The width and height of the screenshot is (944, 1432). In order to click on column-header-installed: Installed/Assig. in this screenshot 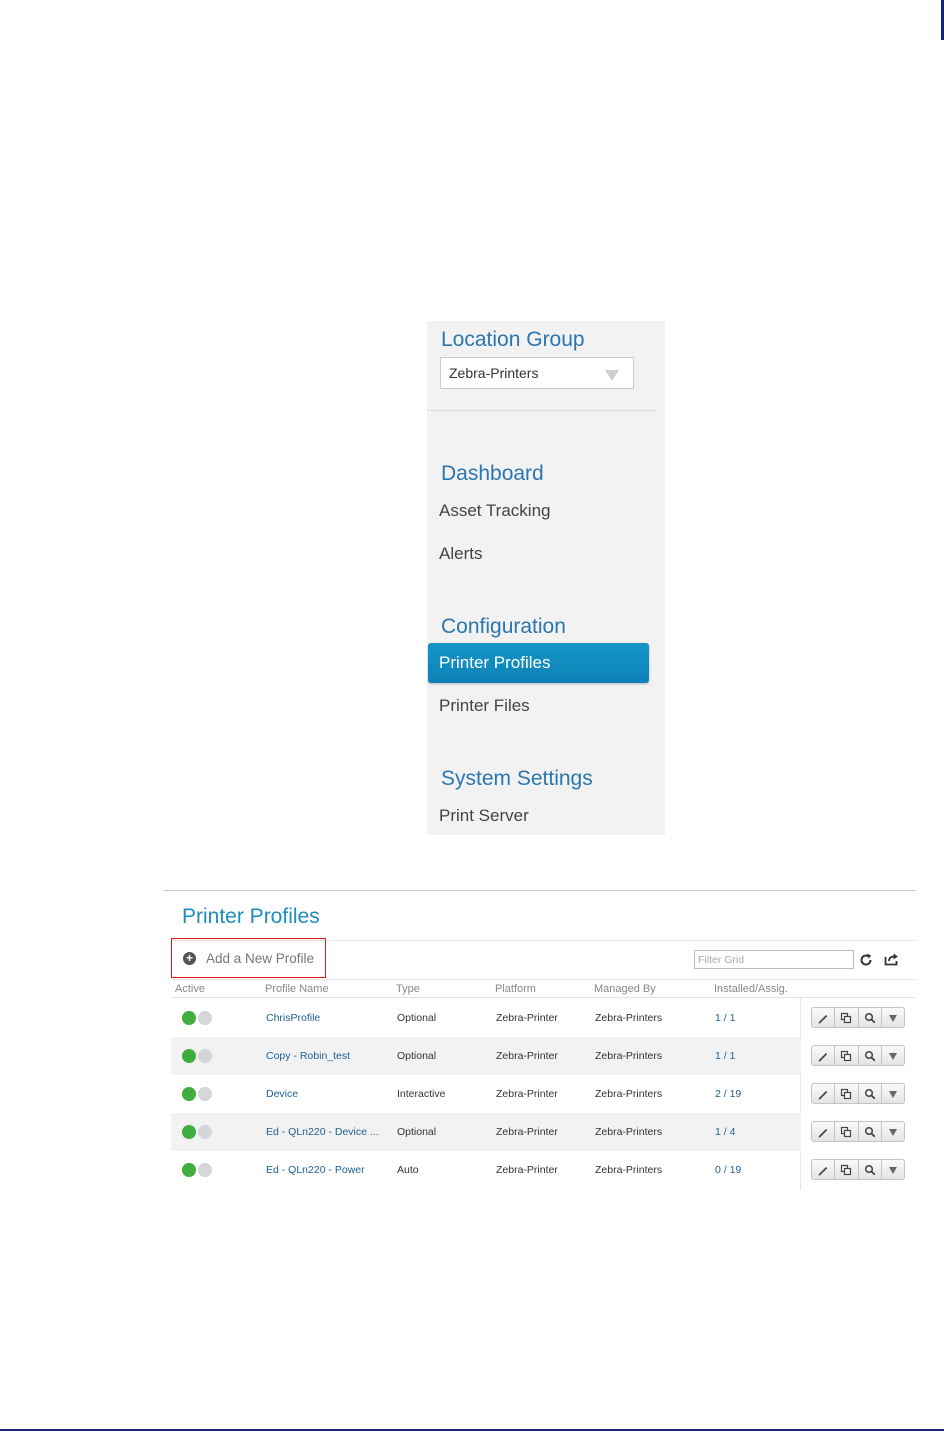, I will do `click(751, 989)`.